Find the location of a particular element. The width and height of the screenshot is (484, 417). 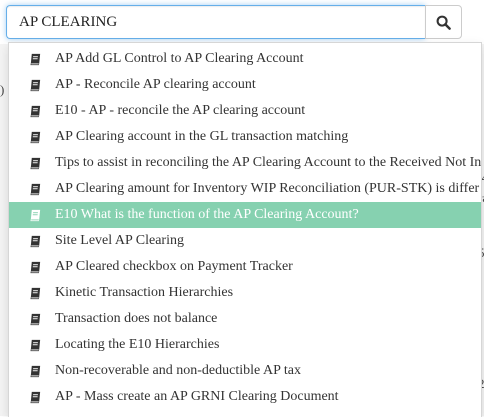

suggestion-label: Site Level AP Clearing is located at coordinates (119, 240).